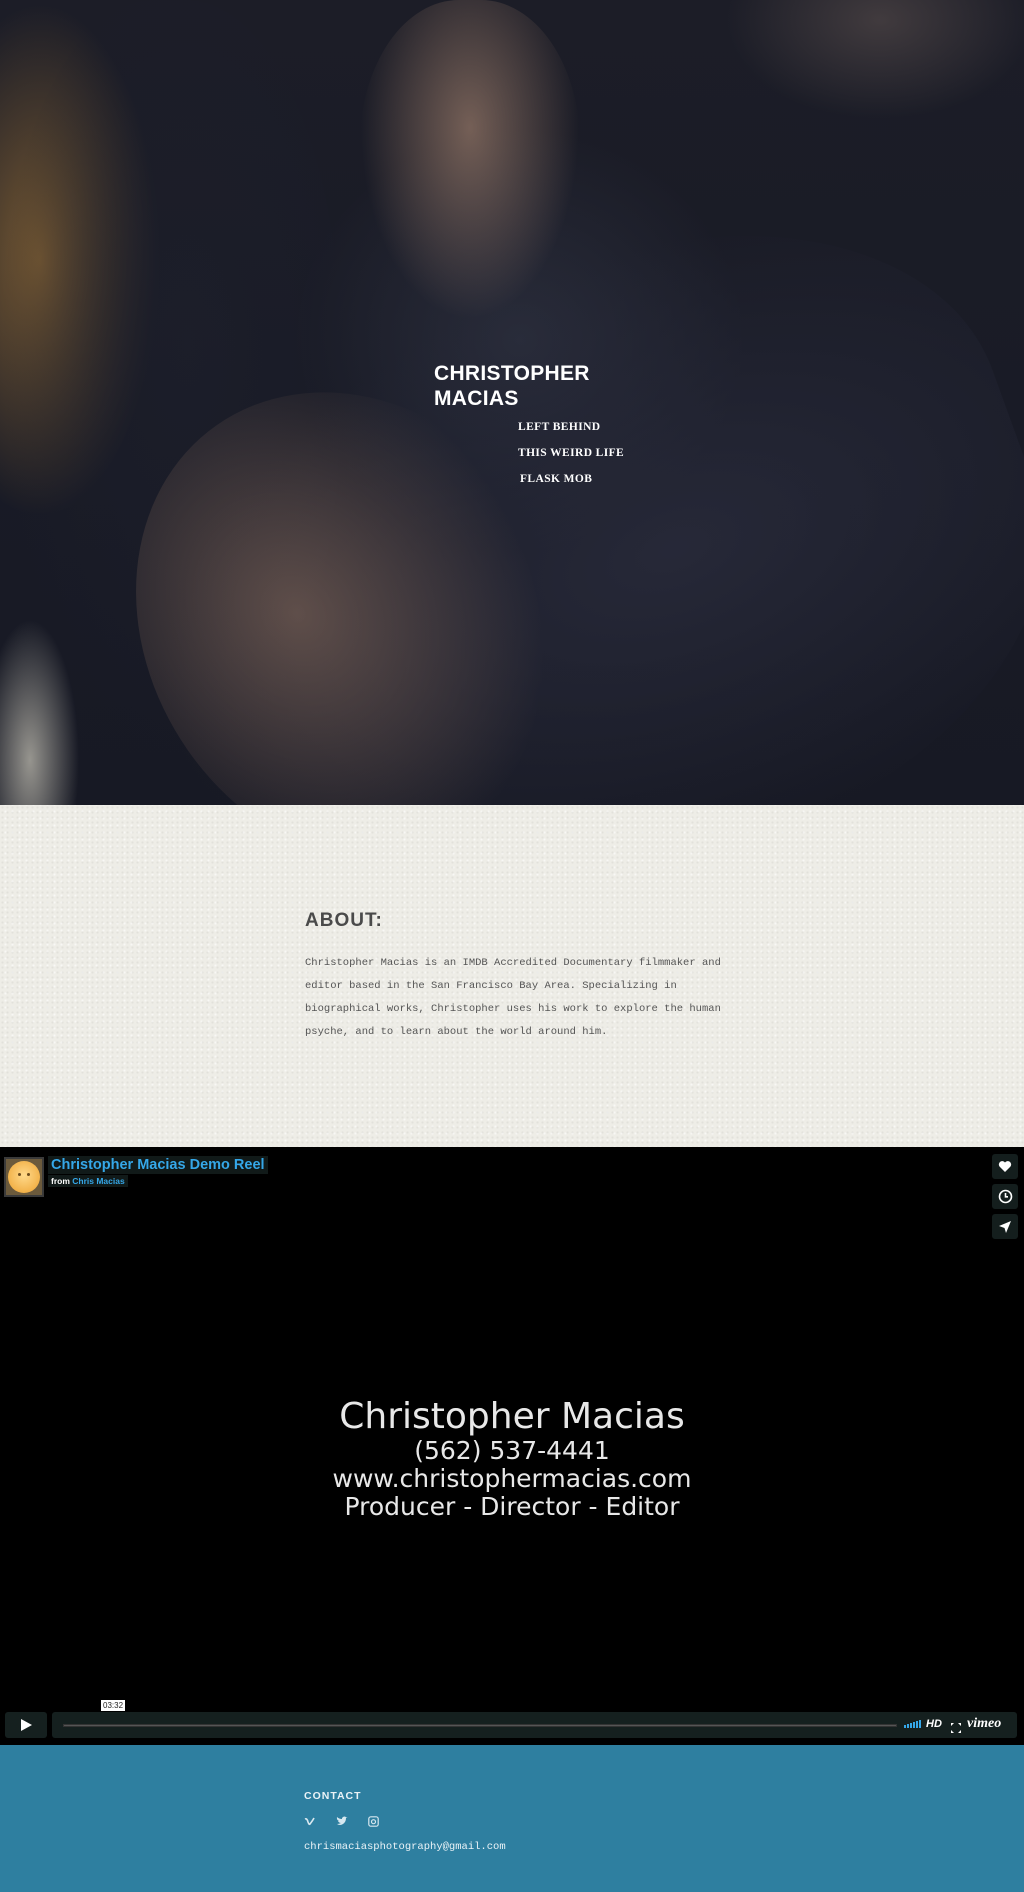  I want to click on vimeo-logo: vimeo, so click(984, 1724).